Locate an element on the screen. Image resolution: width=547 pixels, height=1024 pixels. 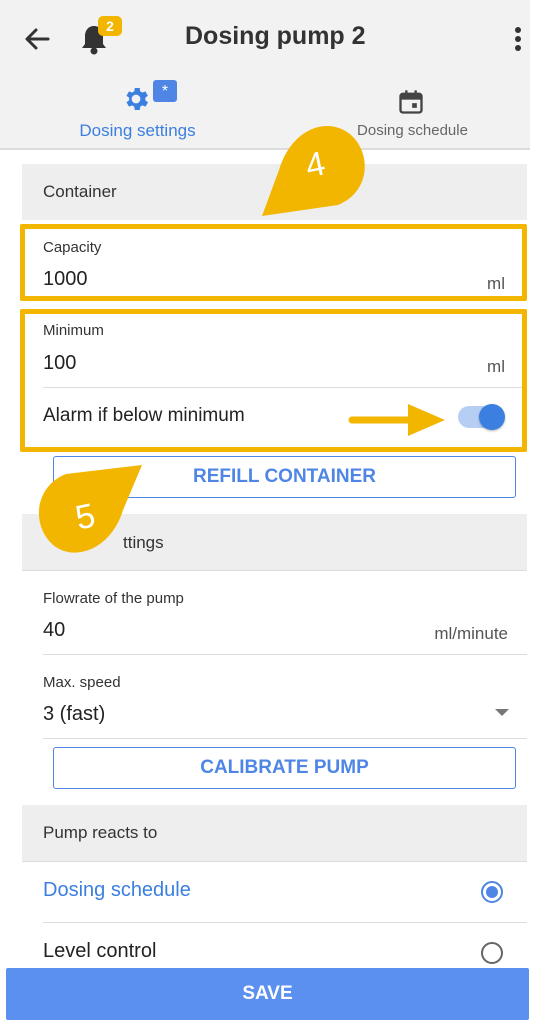
flowrate-value: 40 is located at coordinates (54, 630).